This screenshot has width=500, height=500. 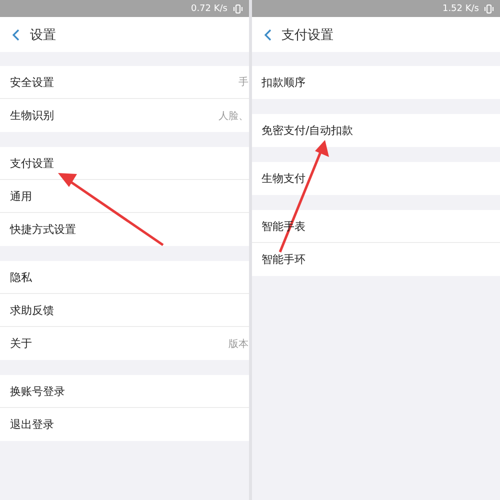 What do you see at coordinates (209, 9) in the screenshot?
I see `network-speed: 0.72 K/s` at bounding box center [209, 9].